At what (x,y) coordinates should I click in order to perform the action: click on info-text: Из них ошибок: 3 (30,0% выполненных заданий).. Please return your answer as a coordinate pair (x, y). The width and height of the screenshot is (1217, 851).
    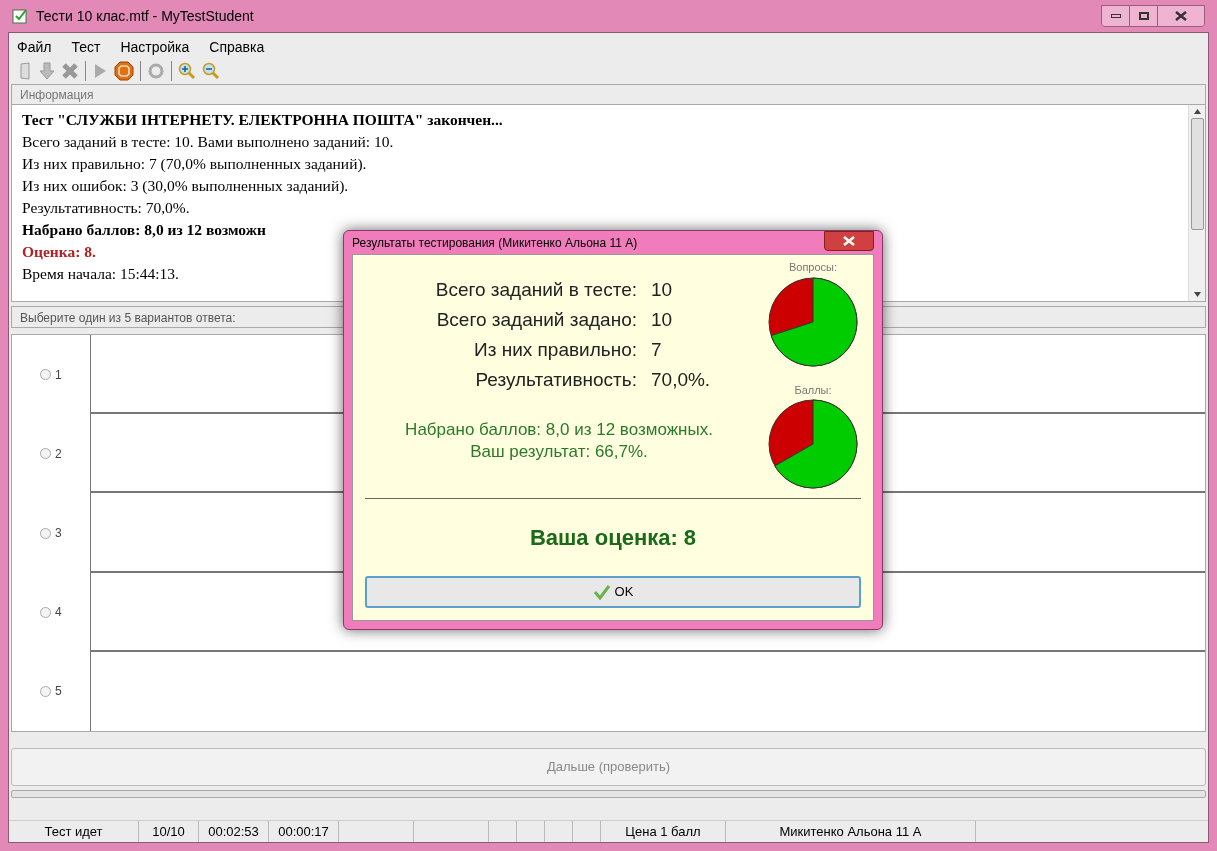
    Looking at the image, I should click on (185, 186).